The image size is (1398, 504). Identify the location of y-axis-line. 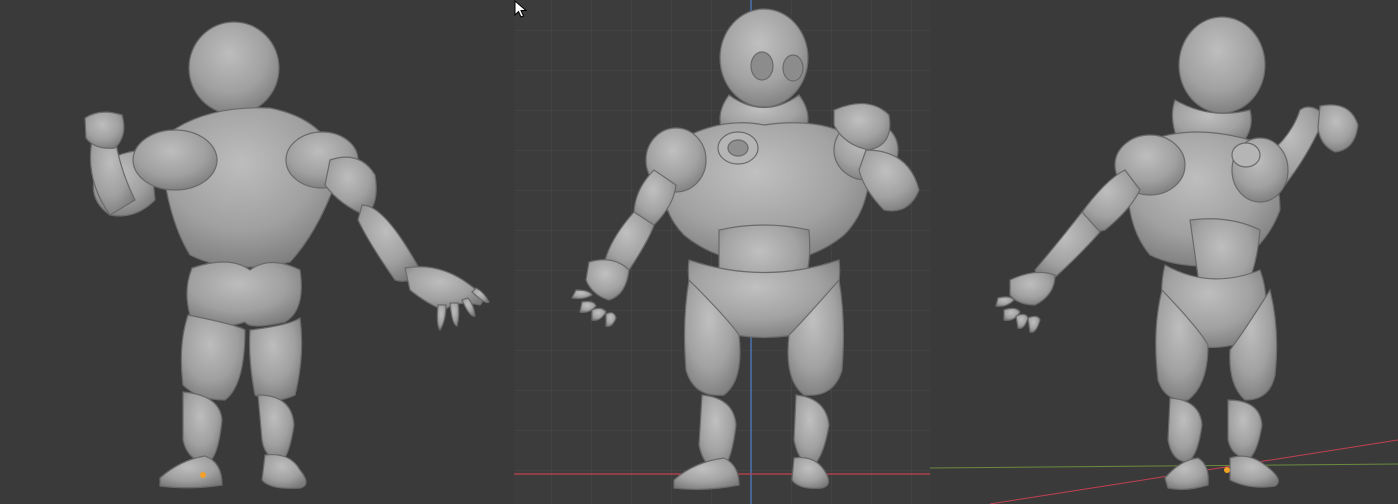
(1164, 466).